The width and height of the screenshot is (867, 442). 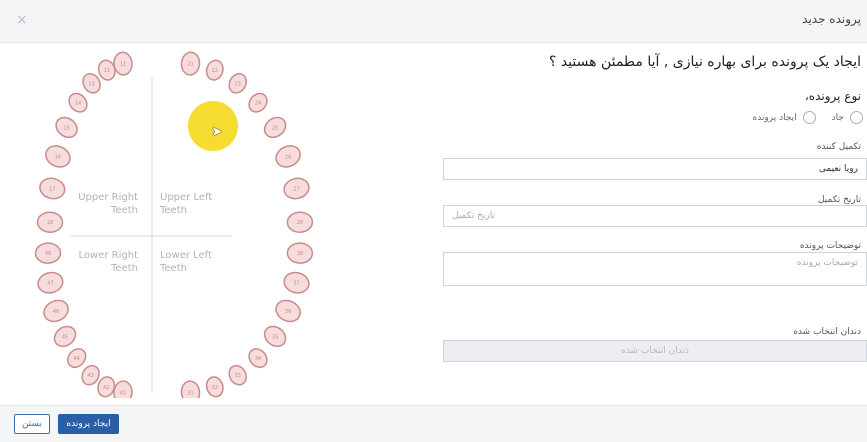 What do you see at coordinates (88, 424) in the screenshot?
I see `create-record-button: ایجاد پرونده` at bounding box center [88, 424].